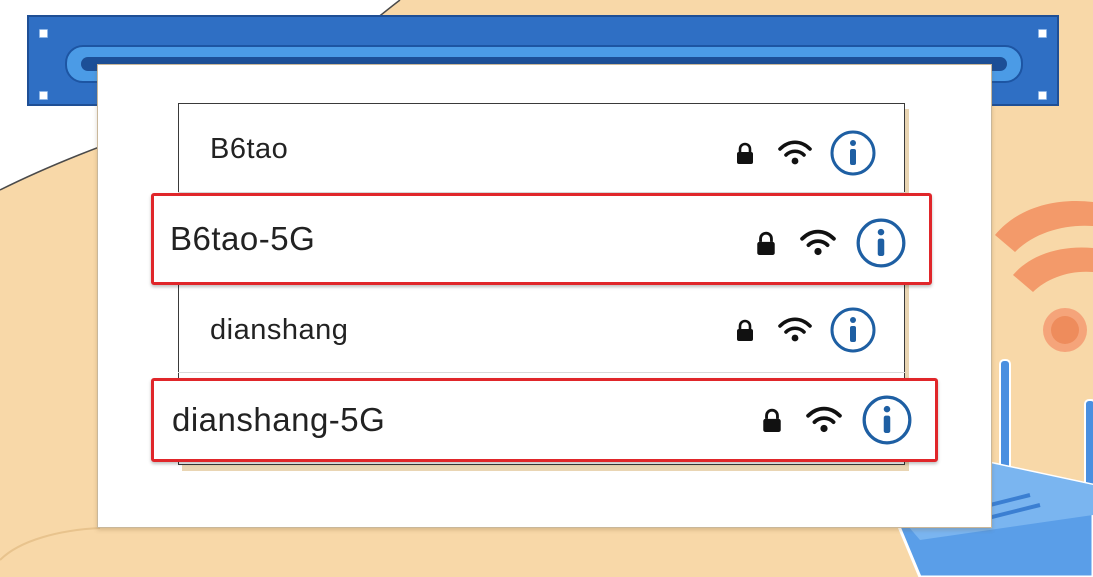 The width and height of the screenshot is (1093, 577). Describe the element at coordinates (541, 239) in the screenshot. I see `network-row-b6tao-5g: B6tao-5G` at that location.